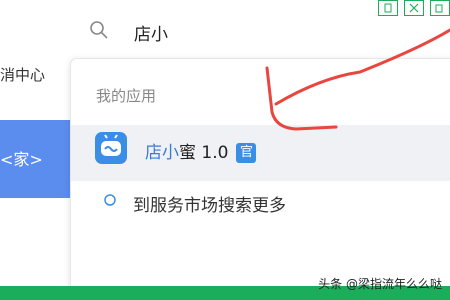 This screenshot has height=300, width=450. I want to click on search-icon, so click(99, 30).